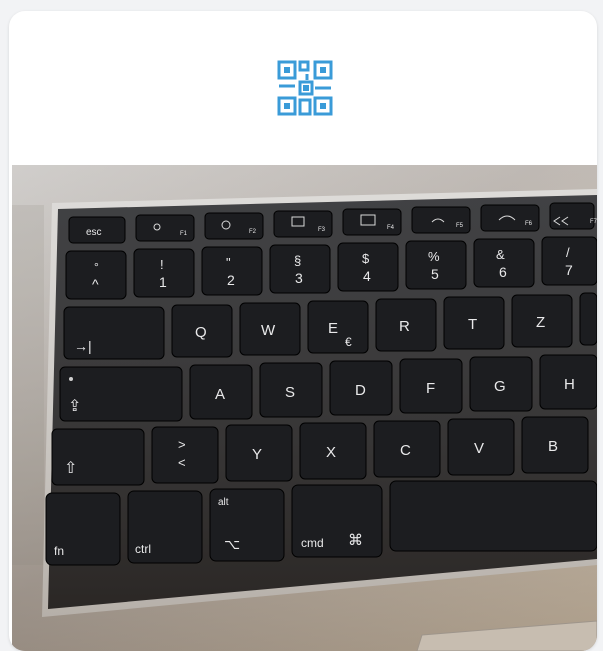 Image resolution: width=603 pixels, height=651 pixels. Describe the element at coordinates (593, 222) in the screenshot. I see `key-f7: F7` at that location.